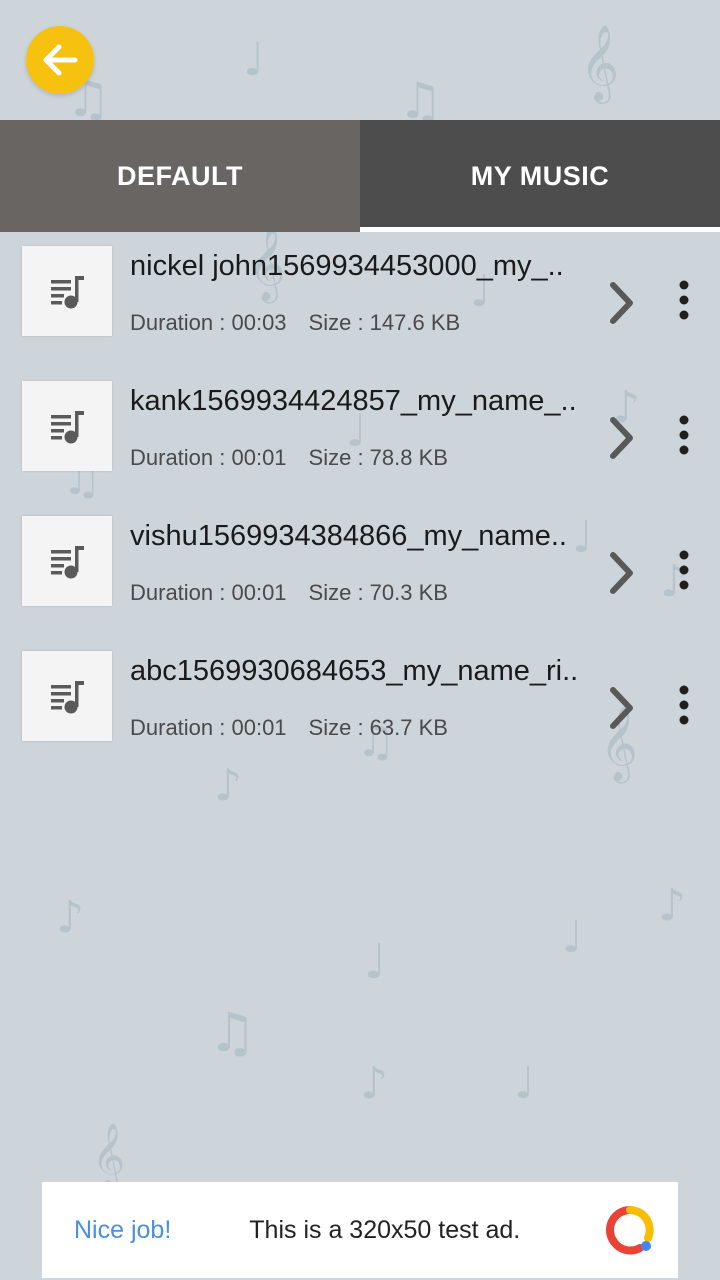  What do you see at coordinates (353, 401) in the screenshot?
I see `song-title: kank1569934424857_my_name_..` at bounding box center [353, 401].